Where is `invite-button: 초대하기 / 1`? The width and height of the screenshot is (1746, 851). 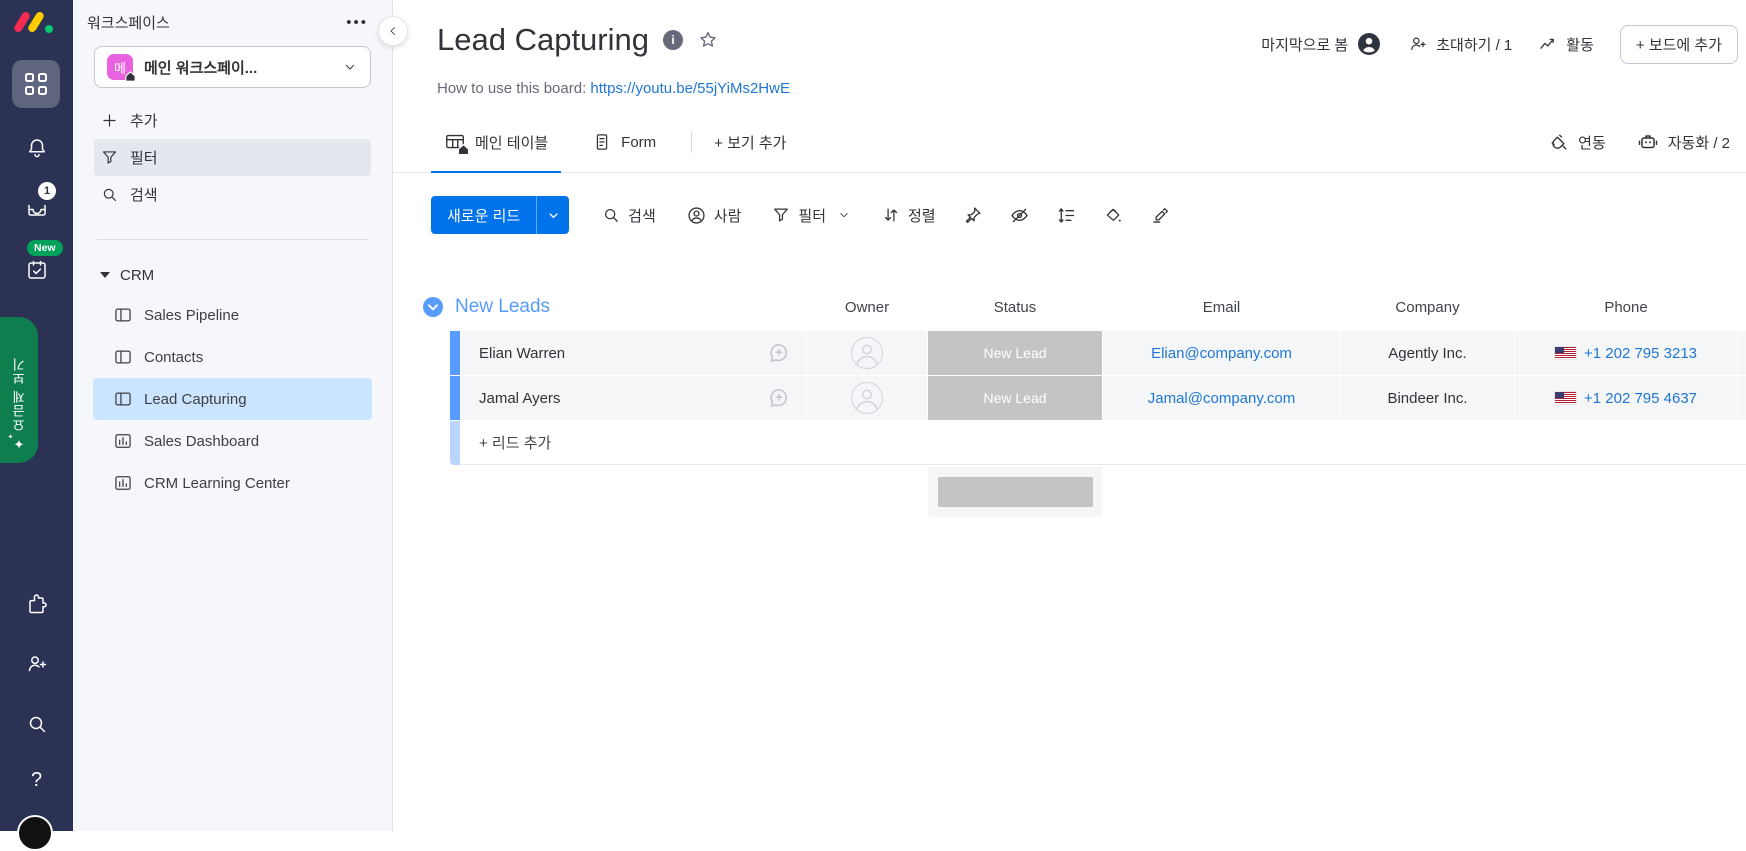 invite-button: 초대하기 / 1 is located at coordinates (1460, 44).